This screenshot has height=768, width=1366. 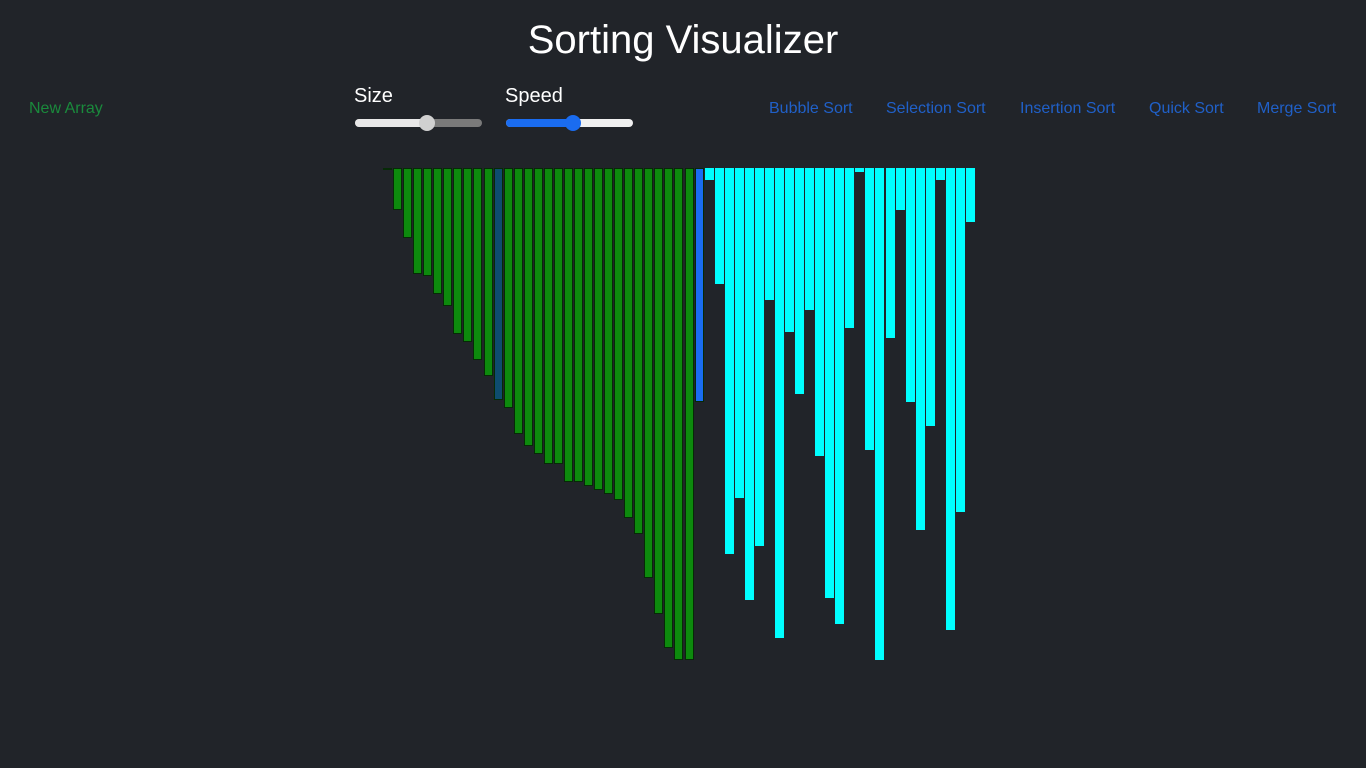 What do you see at coordinates (391, 123) in the screenshot?
I see `size-slider-fill` at bounding box center [391, 123].